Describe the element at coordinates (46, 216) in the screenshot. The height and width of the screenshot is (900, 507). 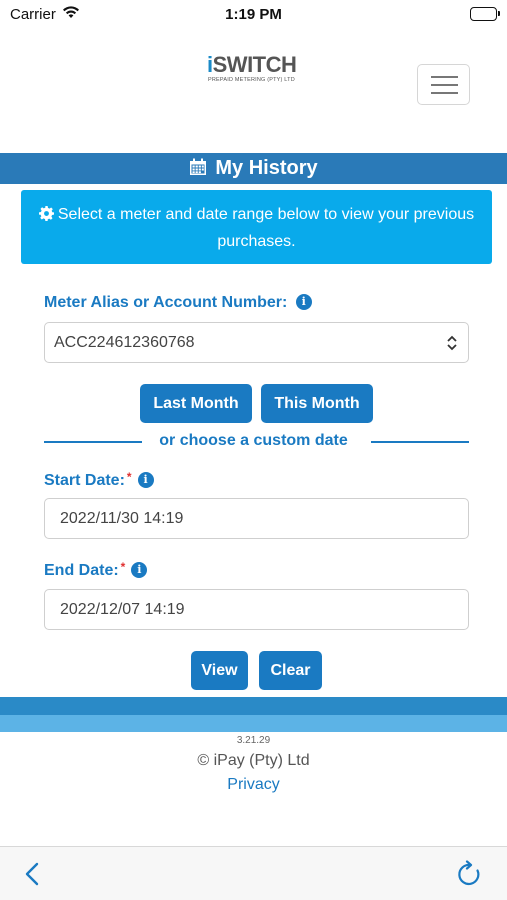
I see `gear-icon` at that location.